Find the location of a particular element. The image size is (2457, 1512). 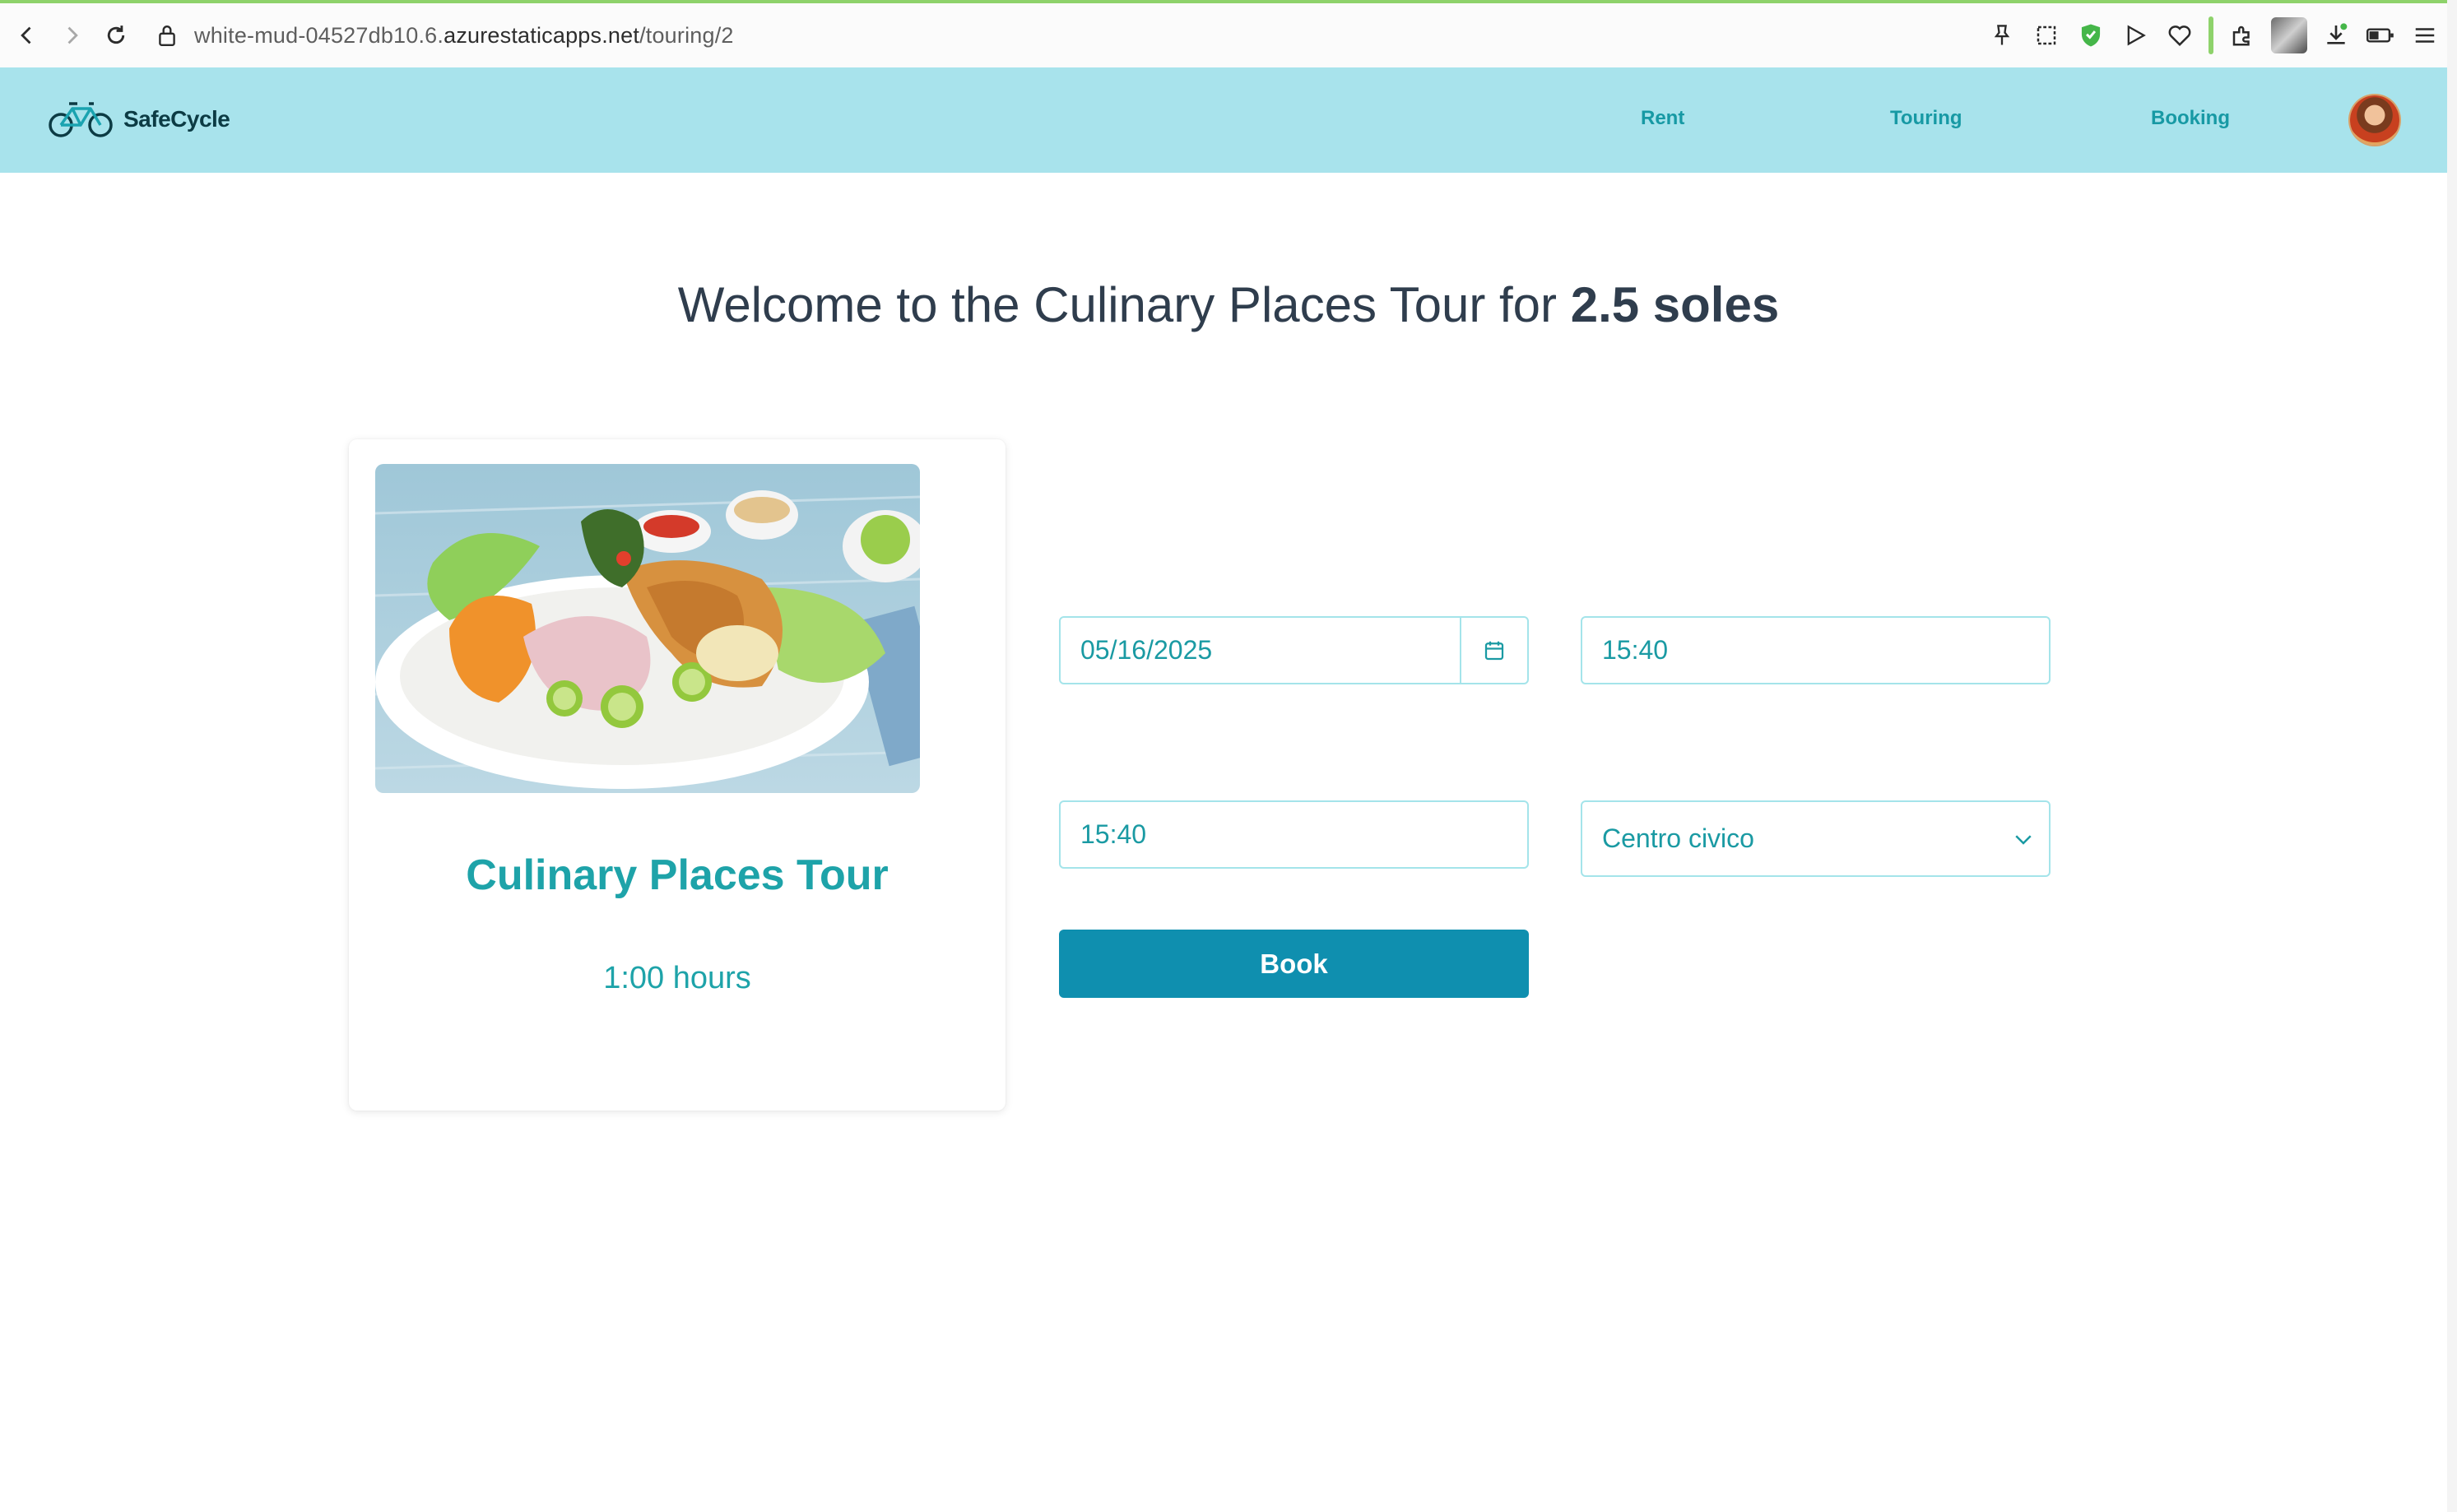

end-time-input is located at coordinates (1294, 834).